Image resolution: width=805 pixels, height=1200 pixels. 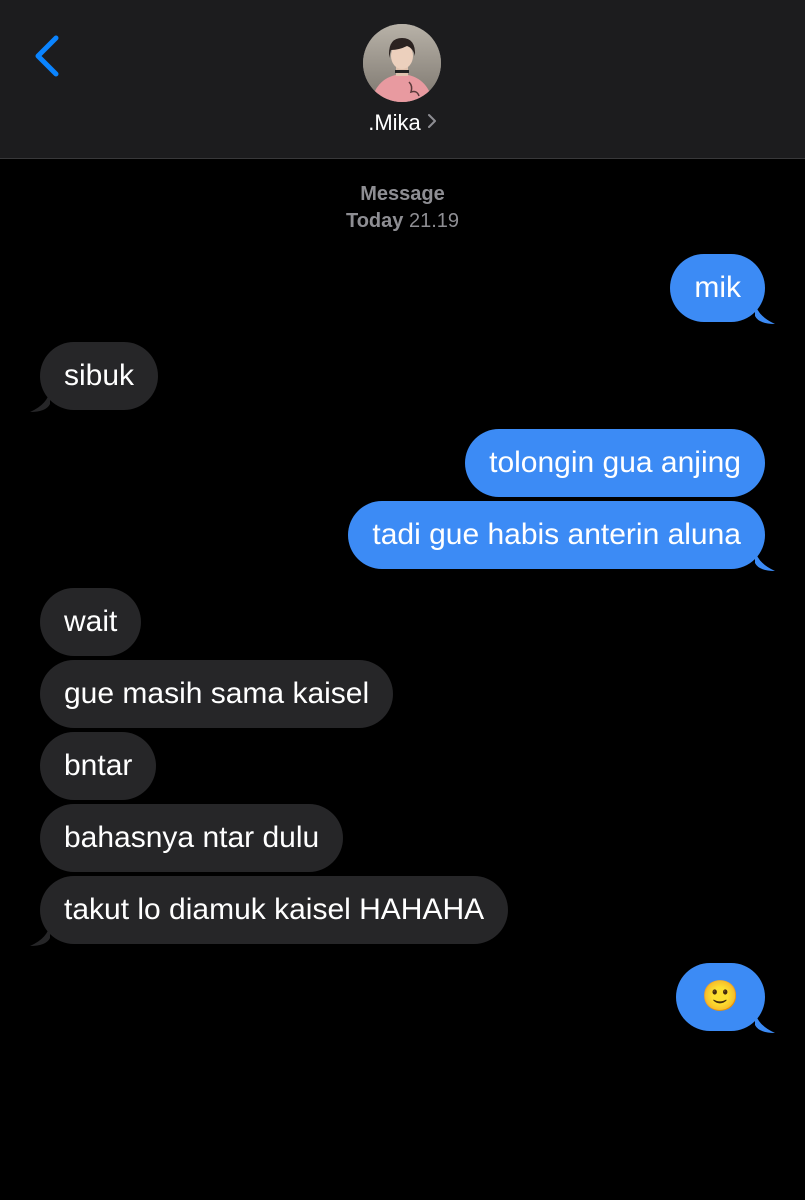 I want to click on incoming-message: sibuk, so click(x=99, y=376).